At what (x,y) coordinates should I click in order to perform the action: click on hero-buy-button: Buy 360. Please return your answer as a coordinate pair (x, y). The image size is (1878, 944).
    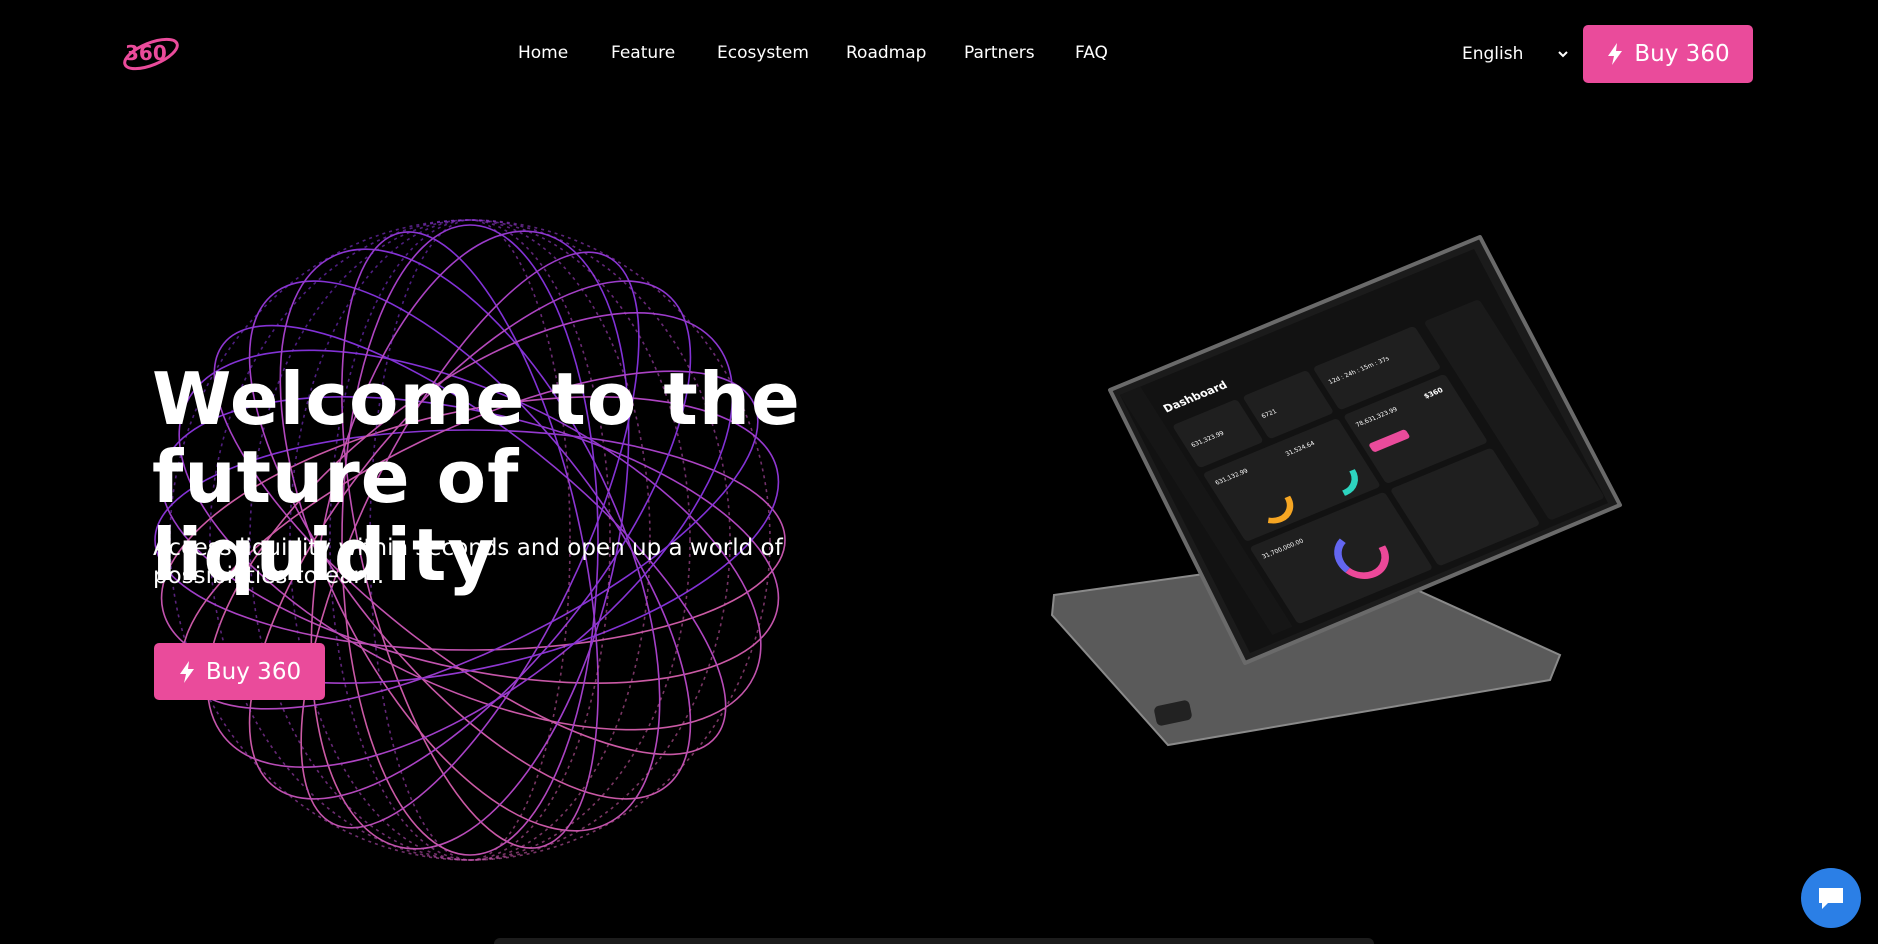
    Looking at the image, I should click on (239, 671).